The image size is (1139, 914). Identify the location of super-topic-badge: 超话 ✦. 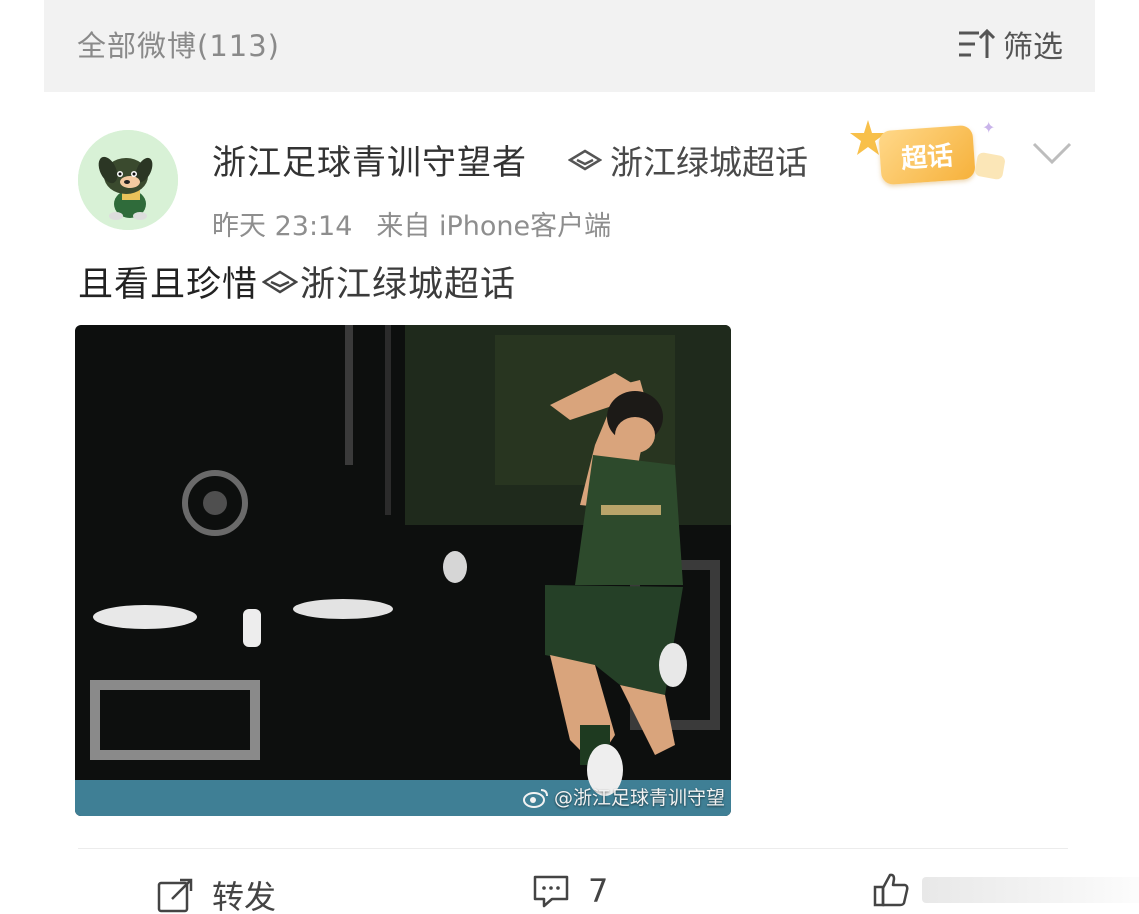
(928, 154).